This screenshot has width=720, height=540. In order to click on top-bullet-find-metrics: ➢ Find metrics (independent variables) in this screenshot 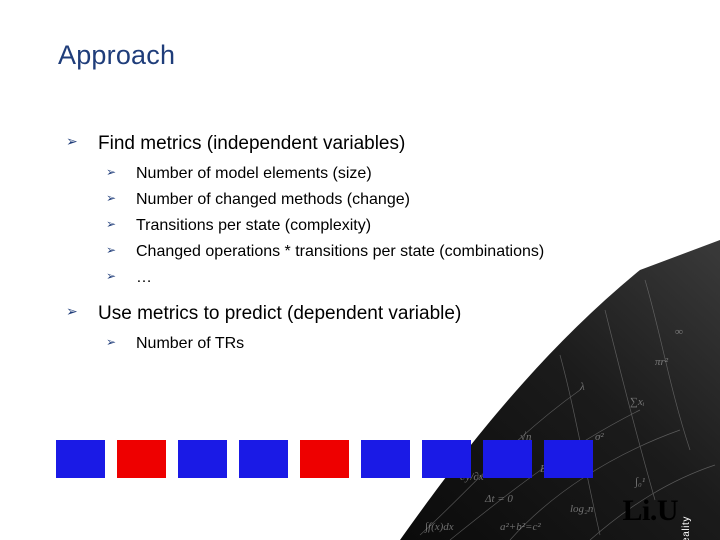, I will do `click(362, 144)`.